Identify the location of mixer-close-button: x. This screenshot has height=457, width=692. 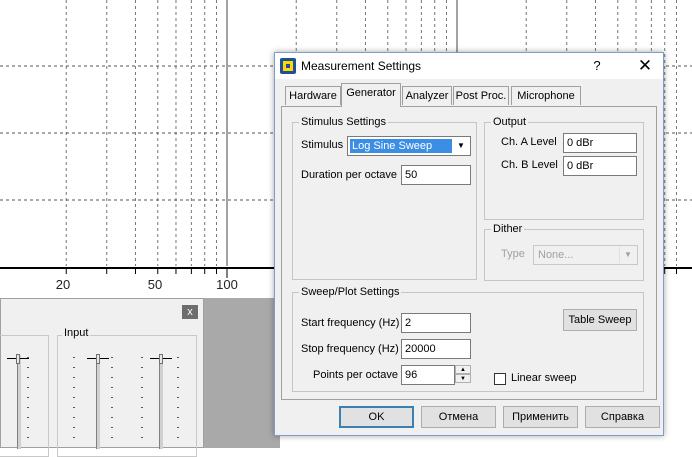
(190, 312).